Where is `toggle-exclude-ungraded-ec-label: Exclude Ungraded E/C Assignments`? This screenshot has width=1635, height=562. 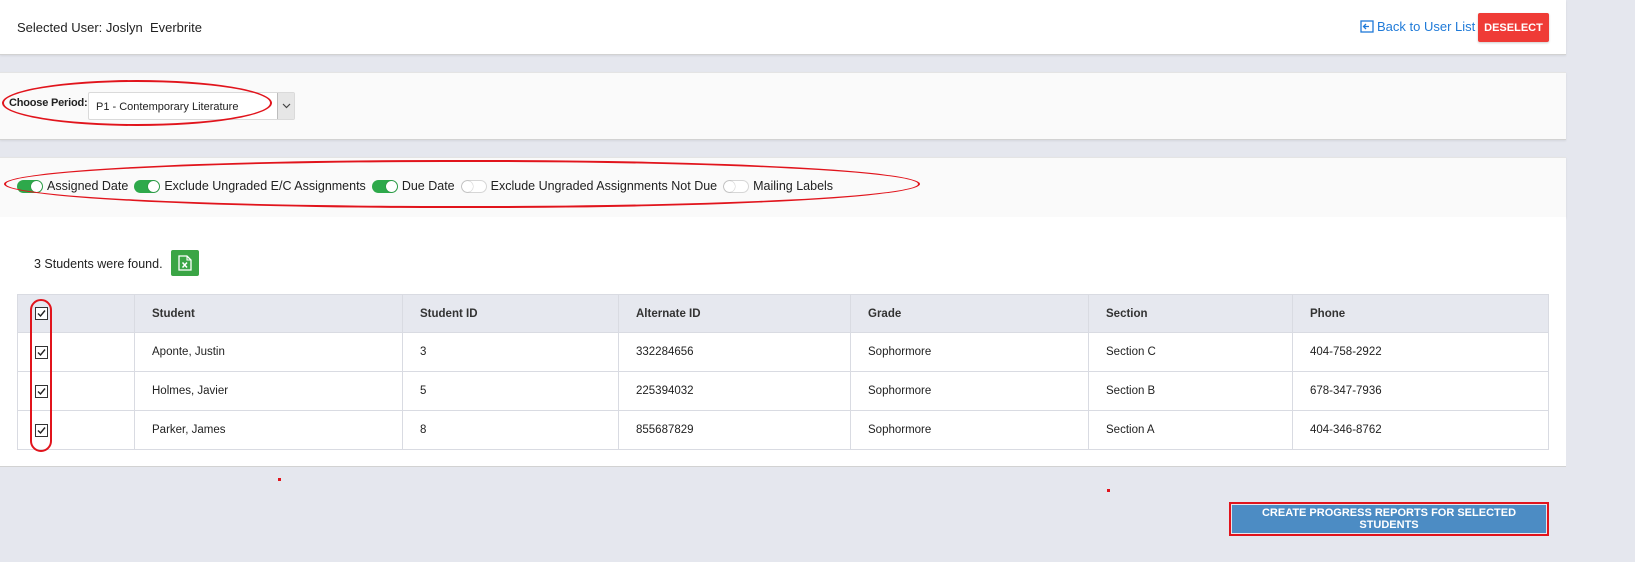
toggle-exclude-ungraded-ec-label: Exclude Ungraded E/C Assignments is located at coordinates (265, 186).